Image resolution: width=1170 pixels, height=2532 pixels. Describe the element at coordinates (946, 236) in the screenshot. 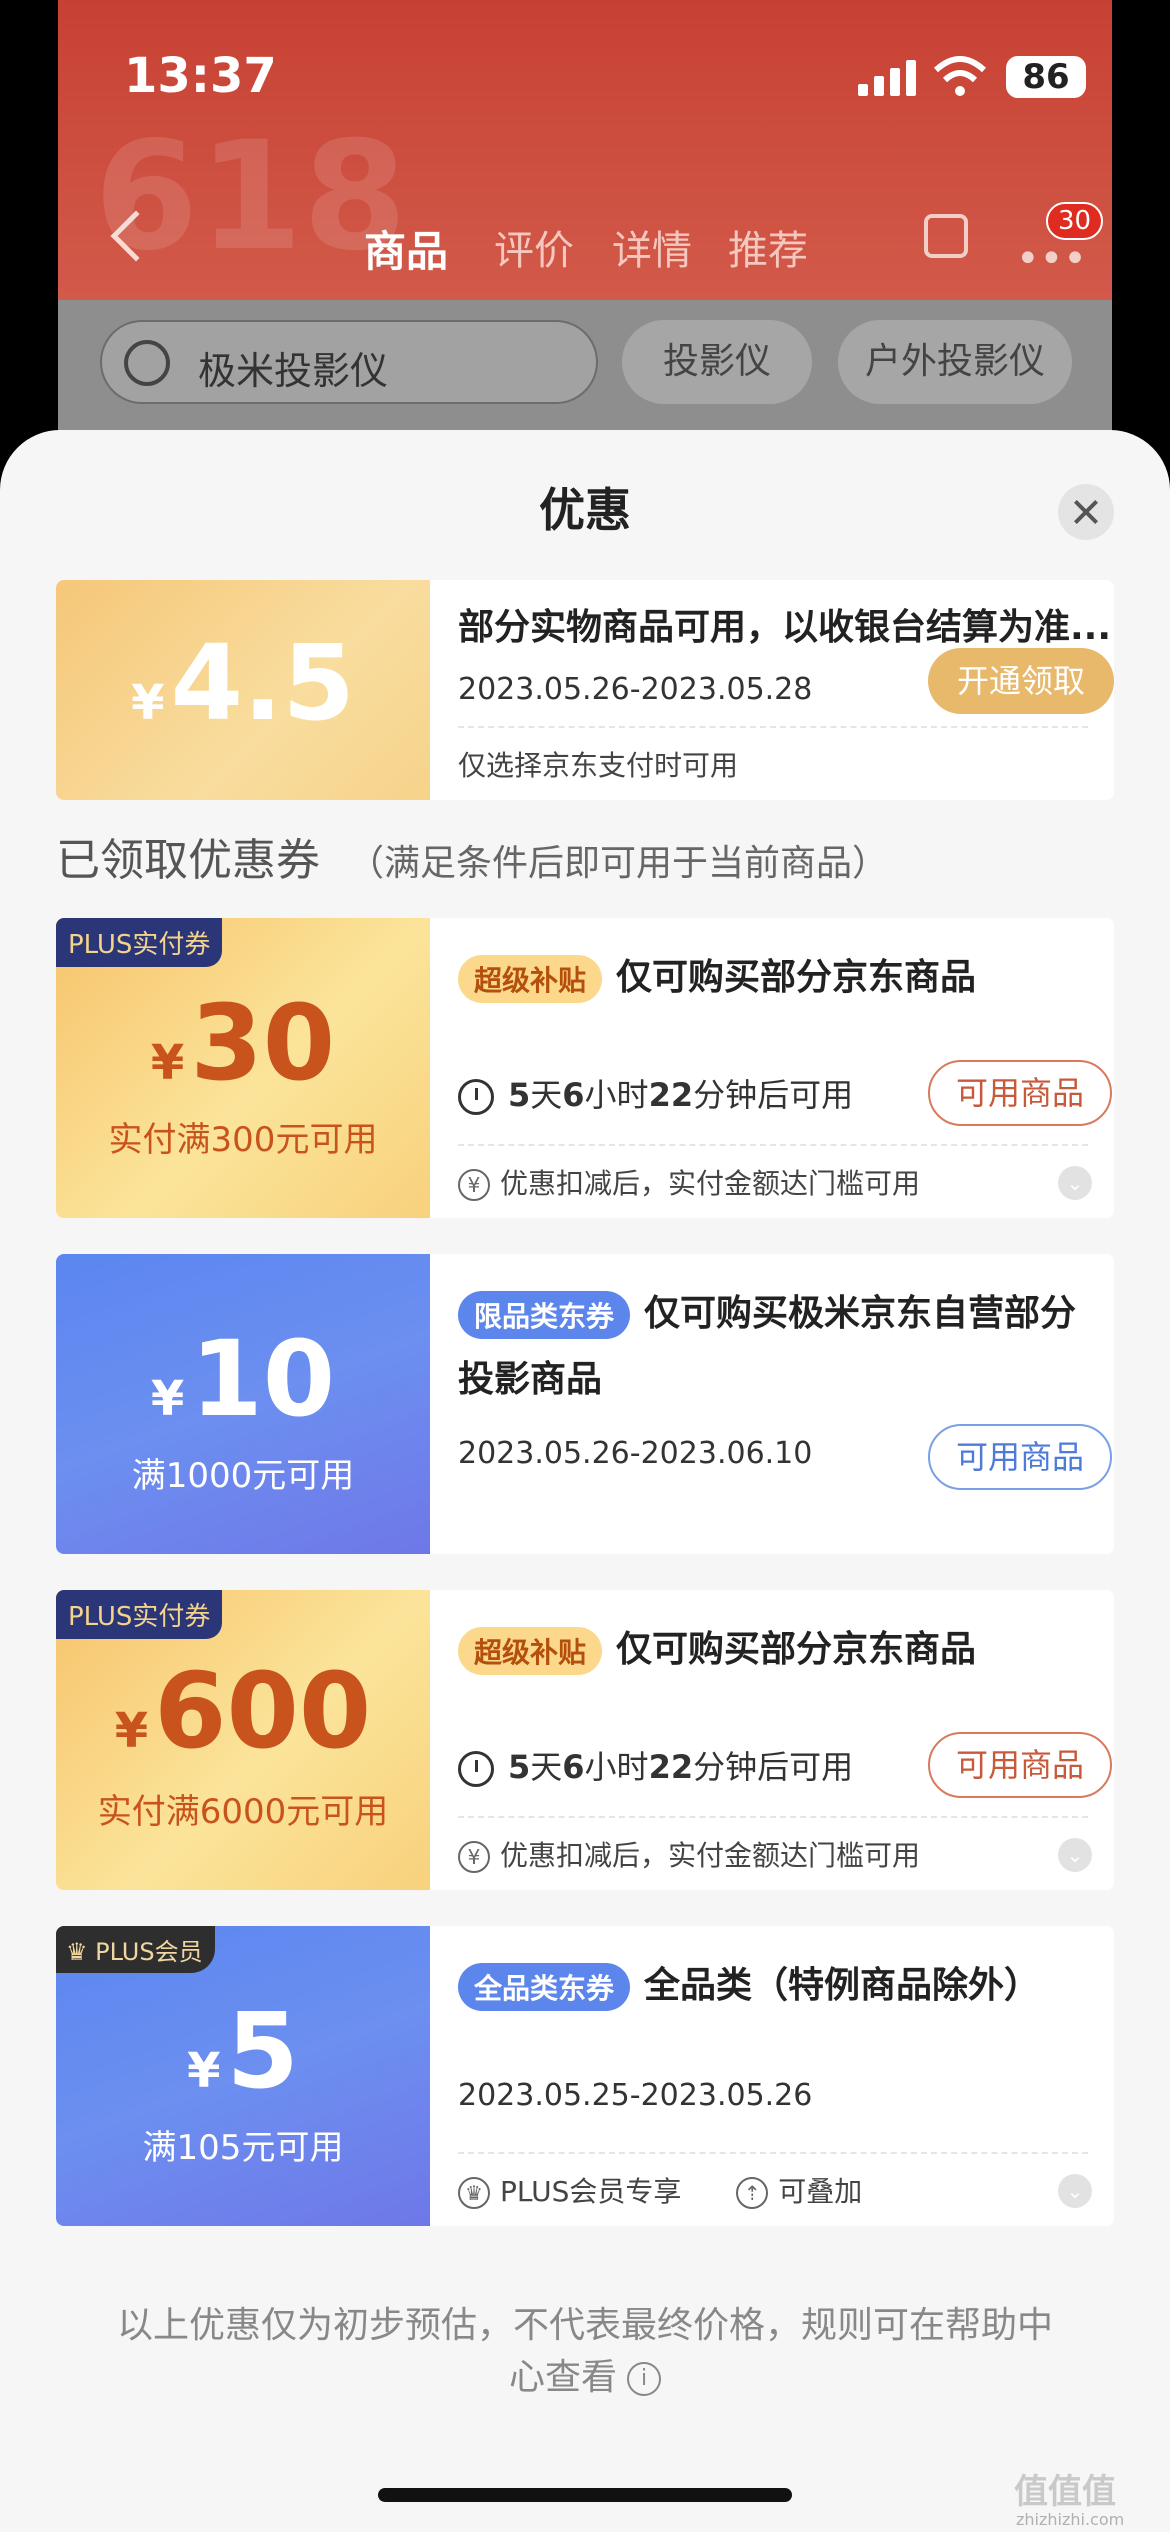

I see `share-icon` at that location.